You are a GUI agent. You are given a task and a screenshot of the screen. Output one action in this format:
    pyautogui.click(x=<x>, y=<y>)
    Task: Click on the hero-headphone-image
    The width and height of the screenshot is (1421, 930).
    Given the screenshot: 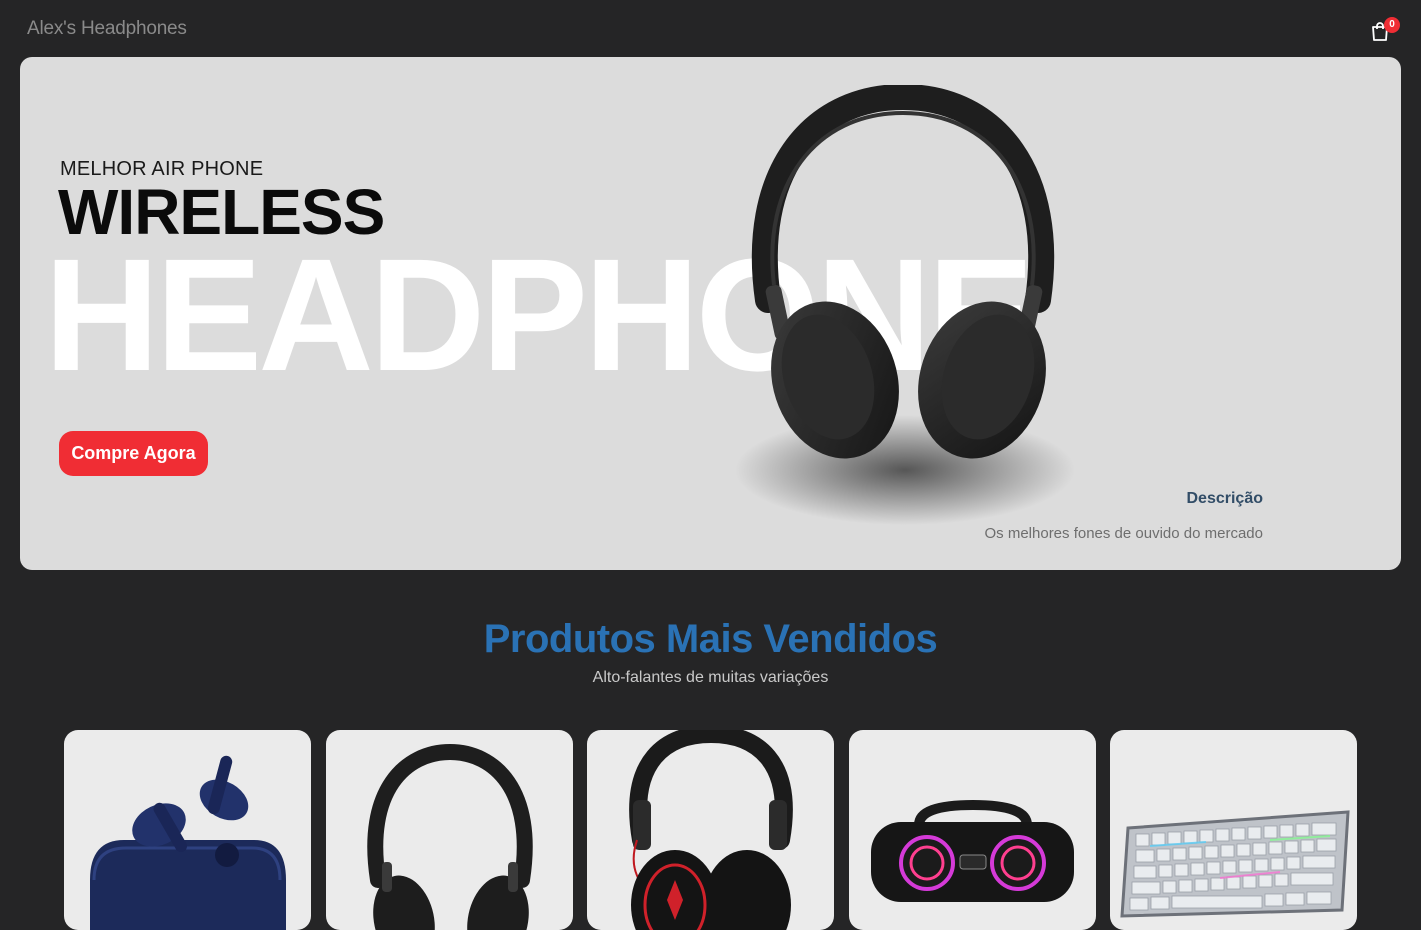 What is the action you would take?
    pyautogui.click(x=905, y=305)
    